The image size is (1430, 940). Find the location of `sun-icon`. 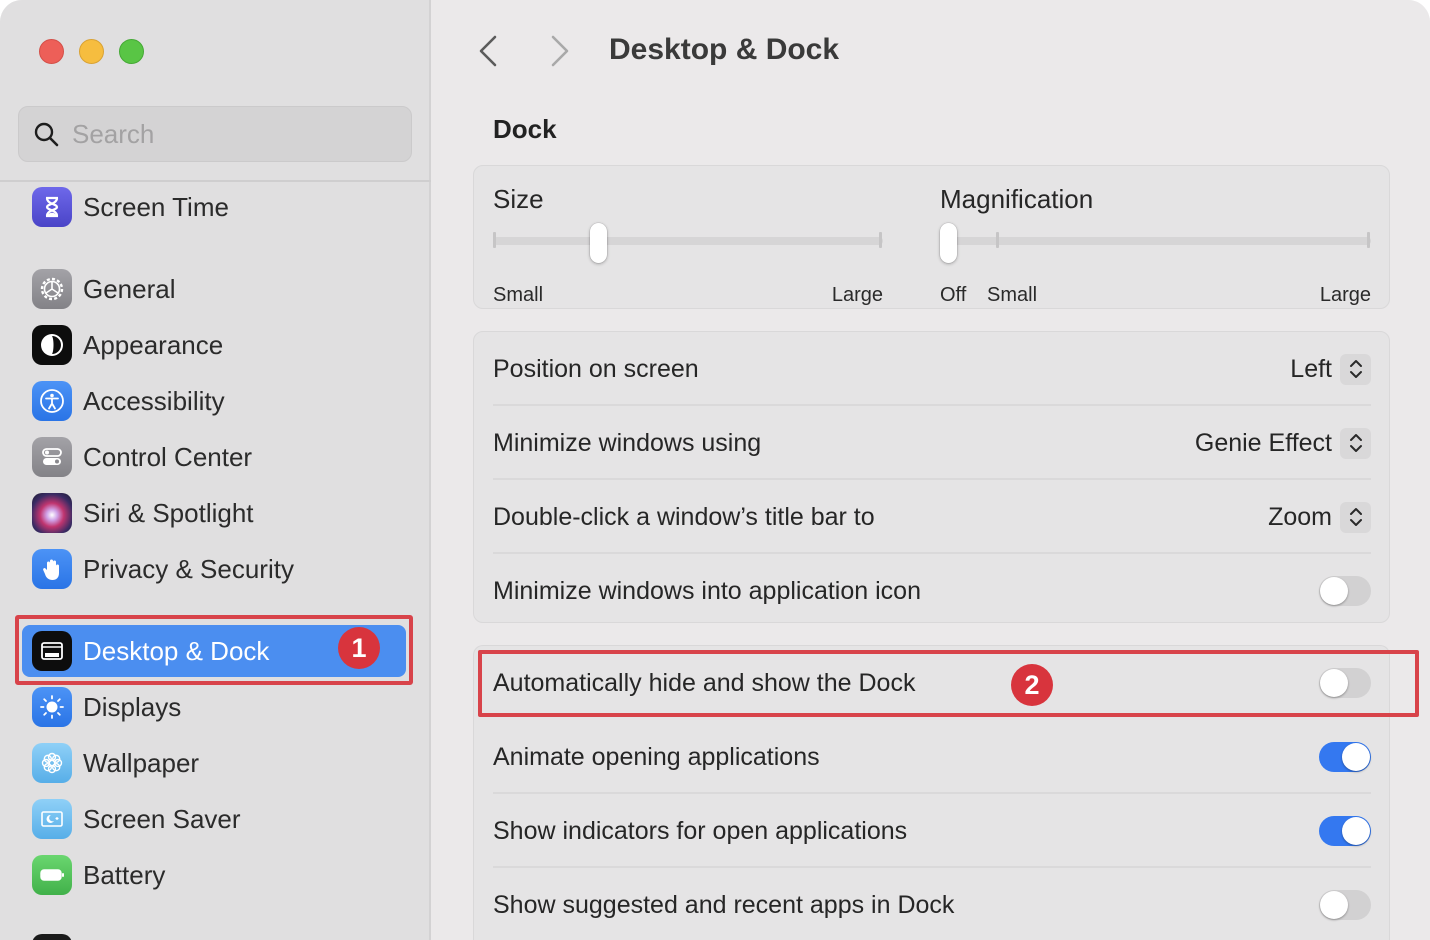

sun-icon is located at coordinates (52, 707).